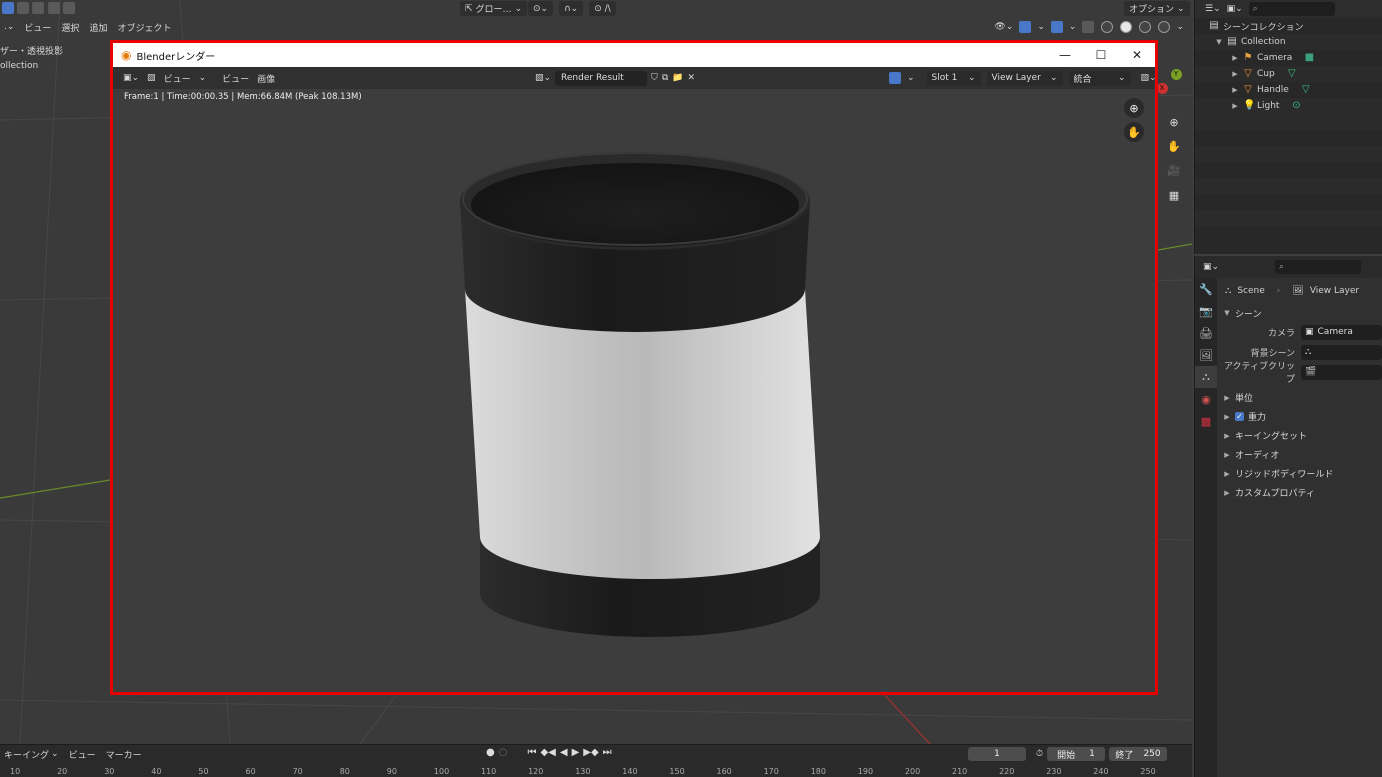  Describe the element at coordinates (1206, 289) in the screenshot. I see `tool-tab-icon: 🔧` at that location.